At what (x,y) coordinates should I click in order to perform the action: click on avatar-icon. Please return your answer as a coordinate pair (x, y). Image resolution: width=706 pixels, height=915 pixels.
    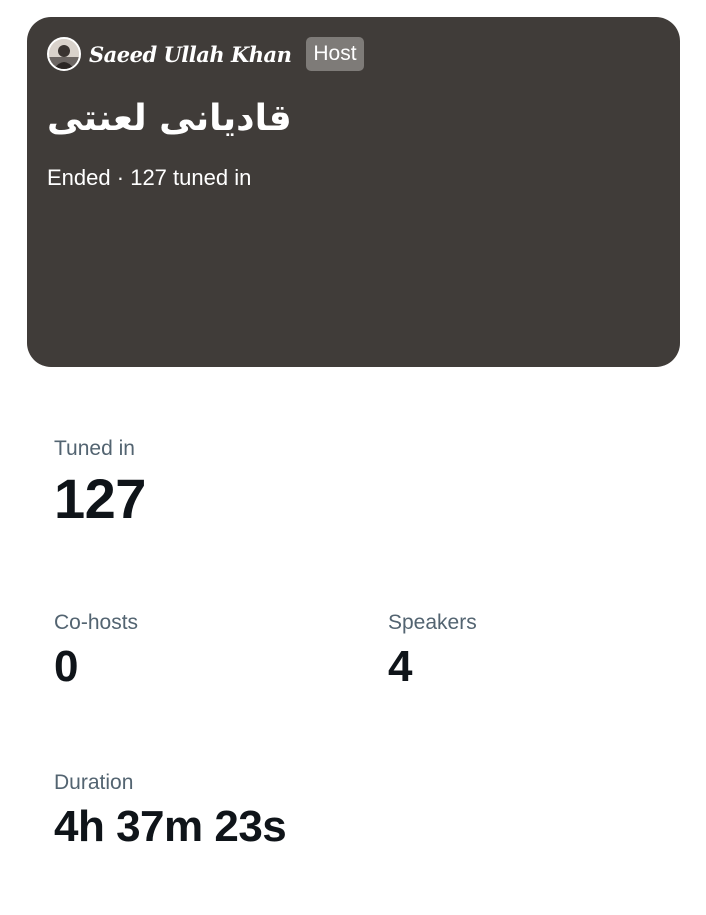
    Looking at the image, I should click on (64, 54).